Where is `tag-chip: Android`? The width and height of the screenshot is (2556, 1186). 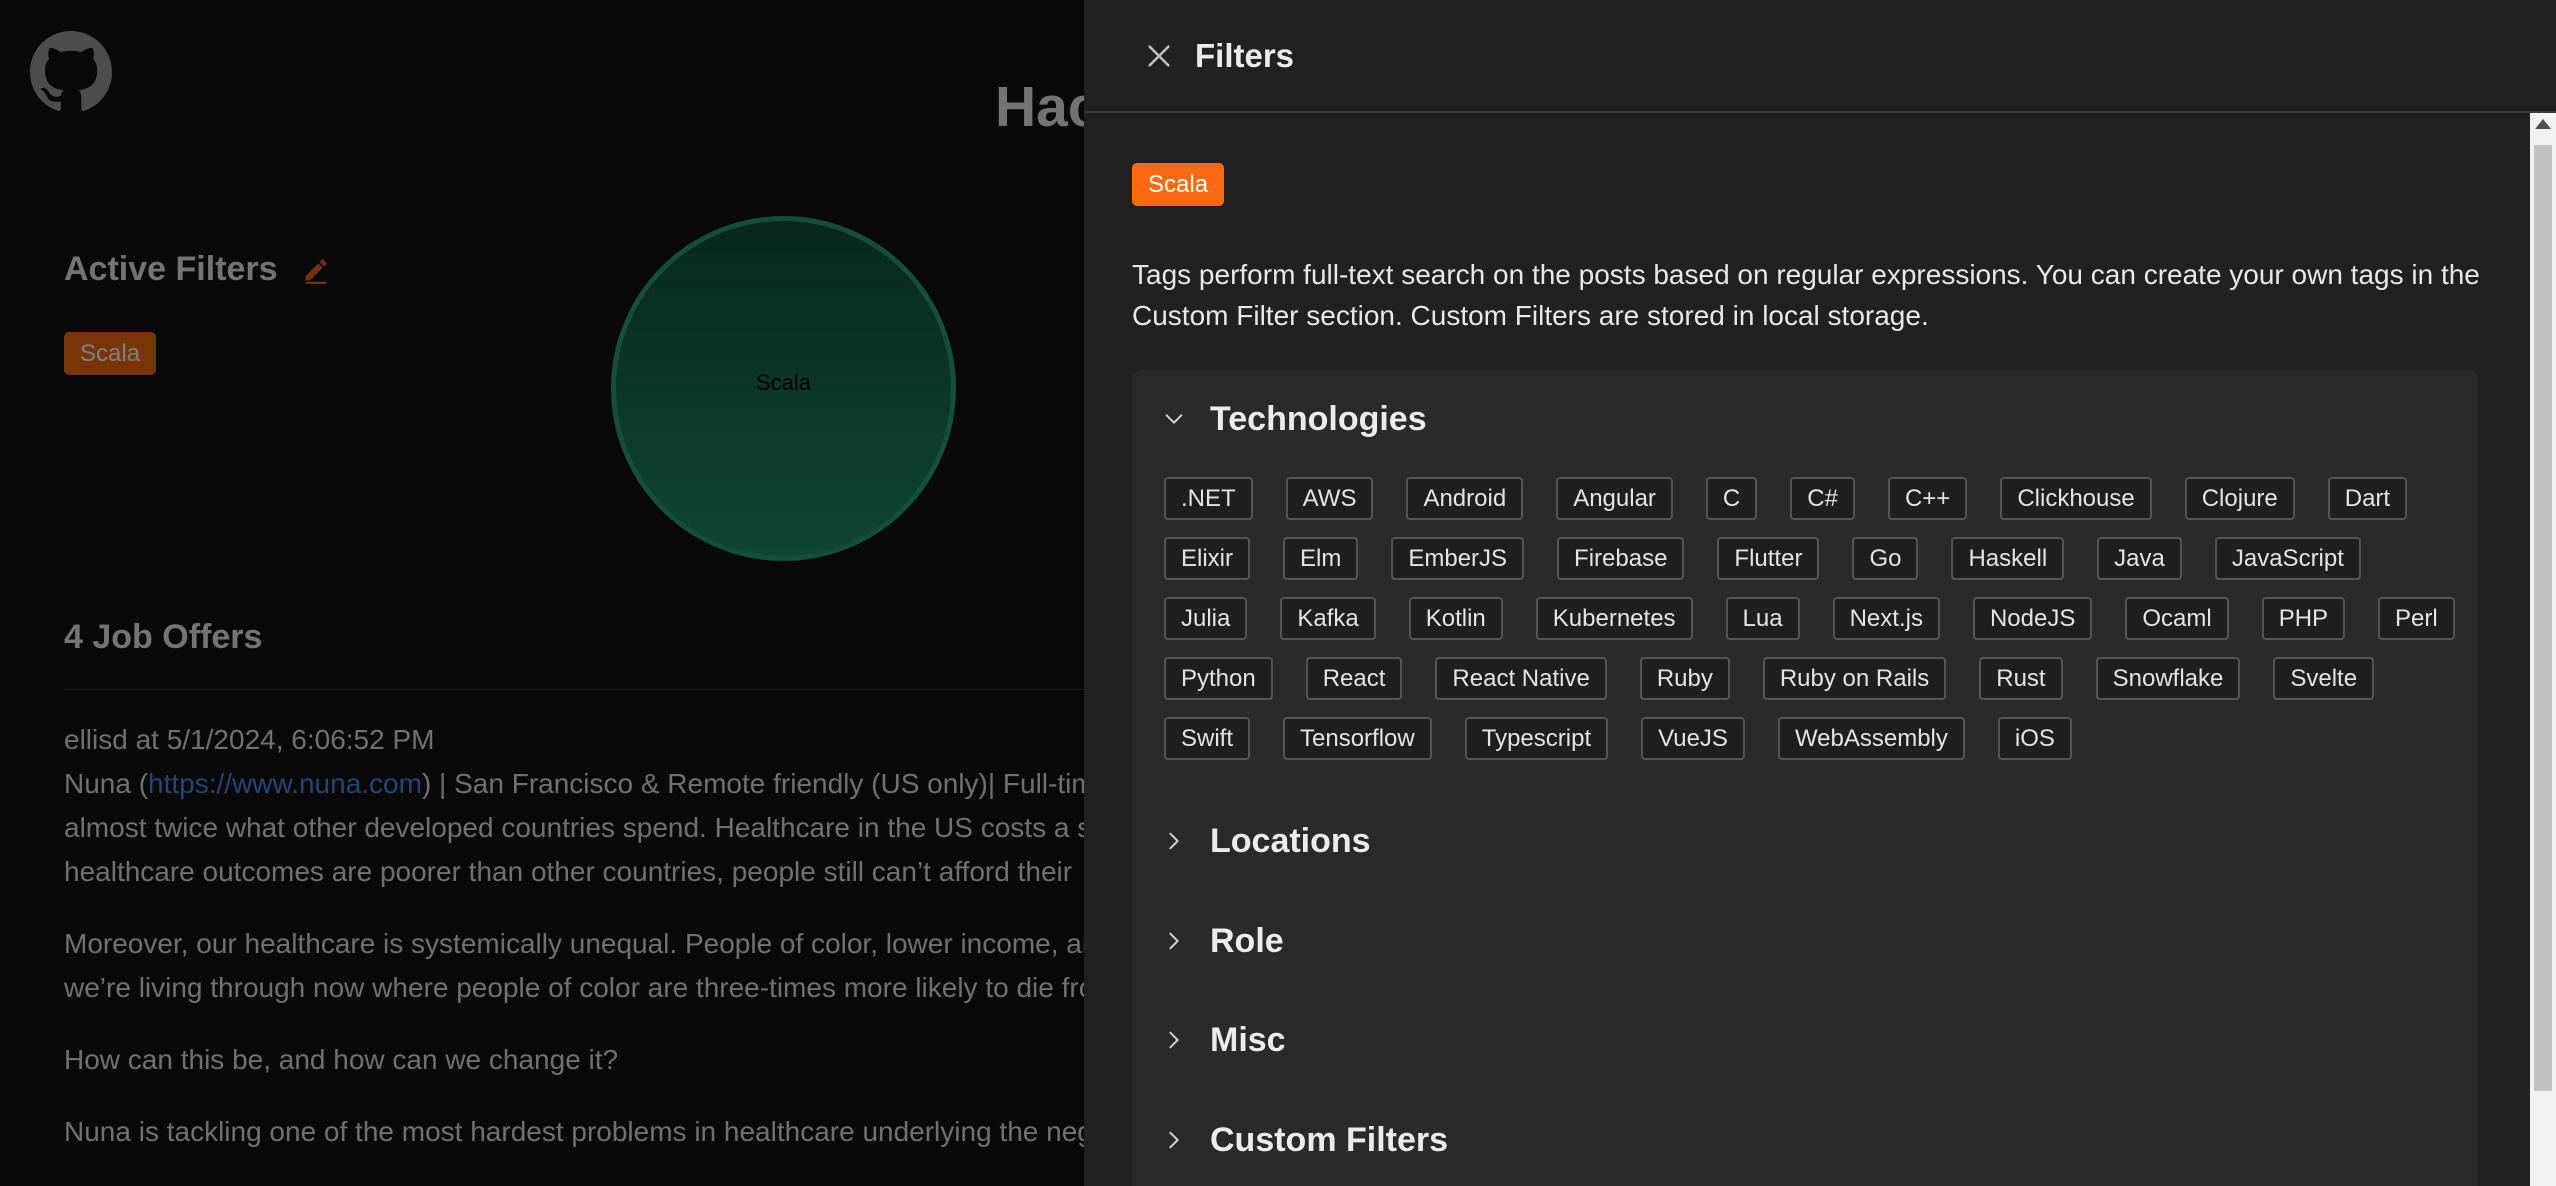
tag-chip: Android is located at coordinates (1465, 498).